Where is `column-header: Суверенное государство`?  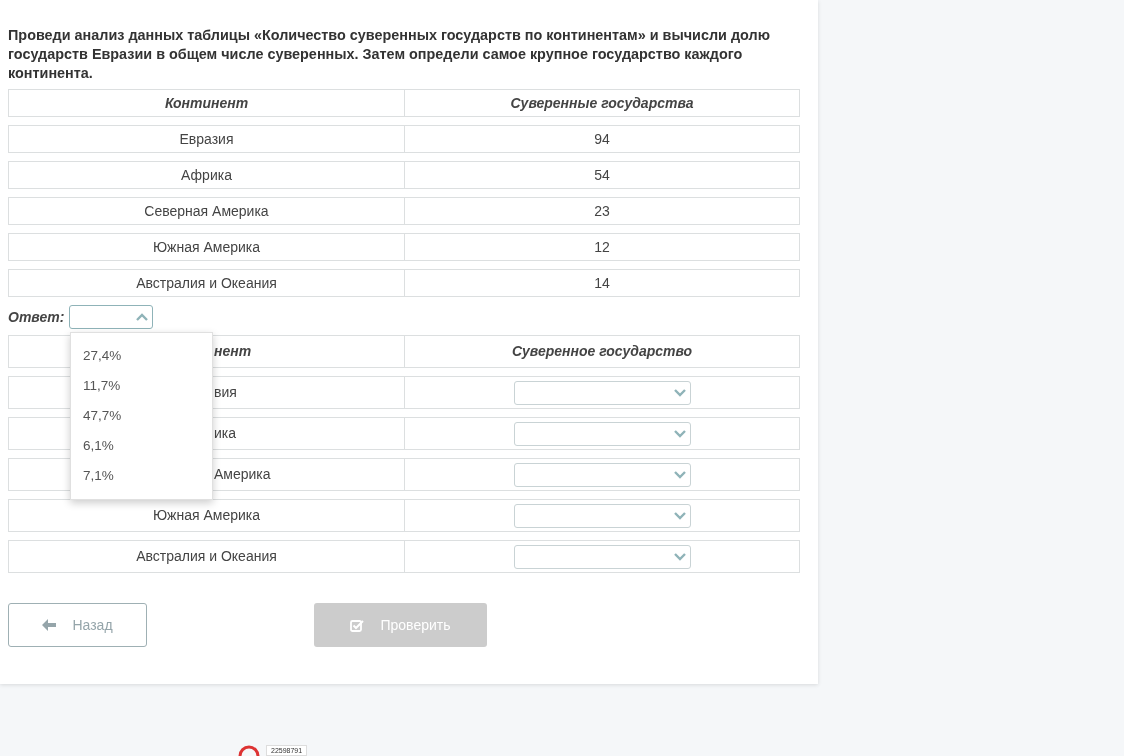 column-header: Суверенное государство is located at coordinates (601, 351).